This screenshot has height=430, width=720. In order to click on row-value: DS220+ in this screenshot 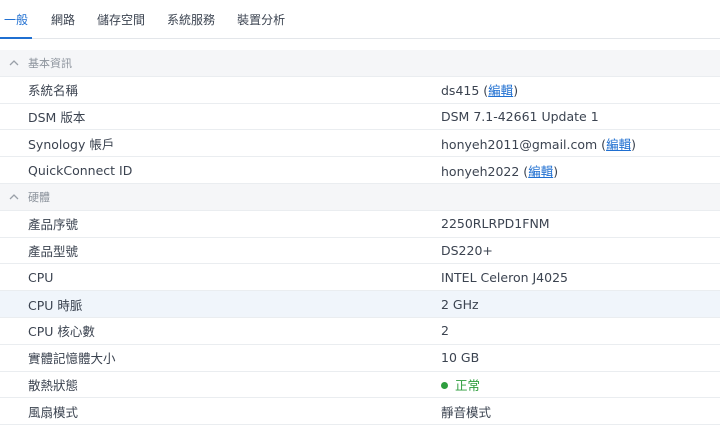, I will do `click(467, 250)`.